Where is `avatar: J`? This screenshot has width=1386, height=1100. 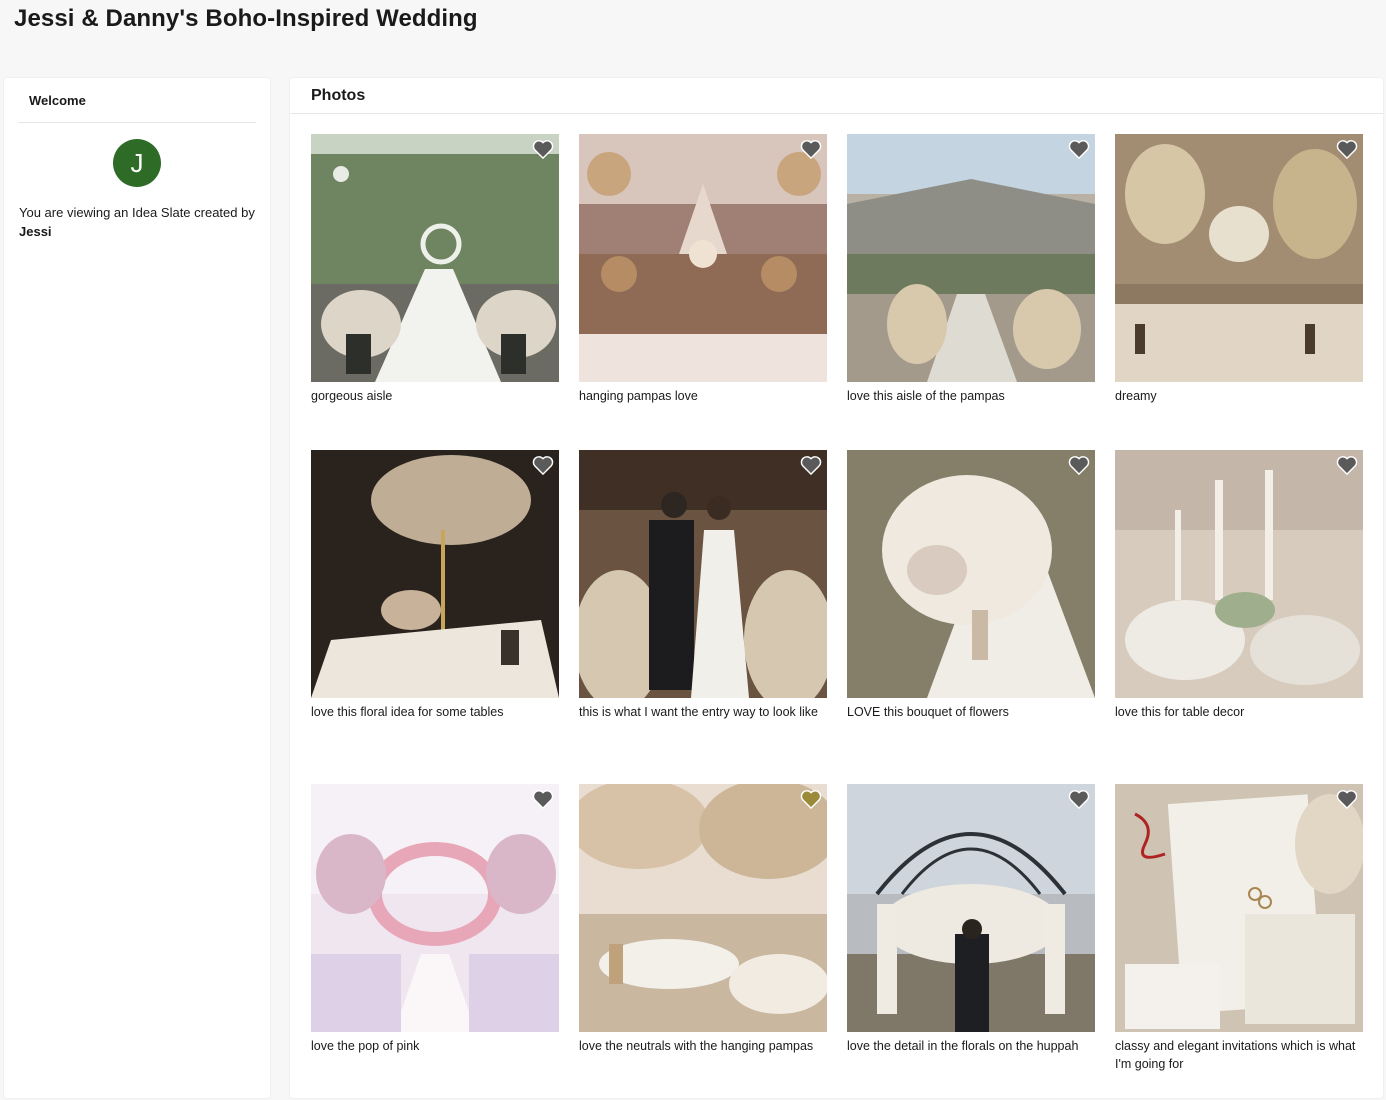 avatar: J is located at coordinates (137, 163).